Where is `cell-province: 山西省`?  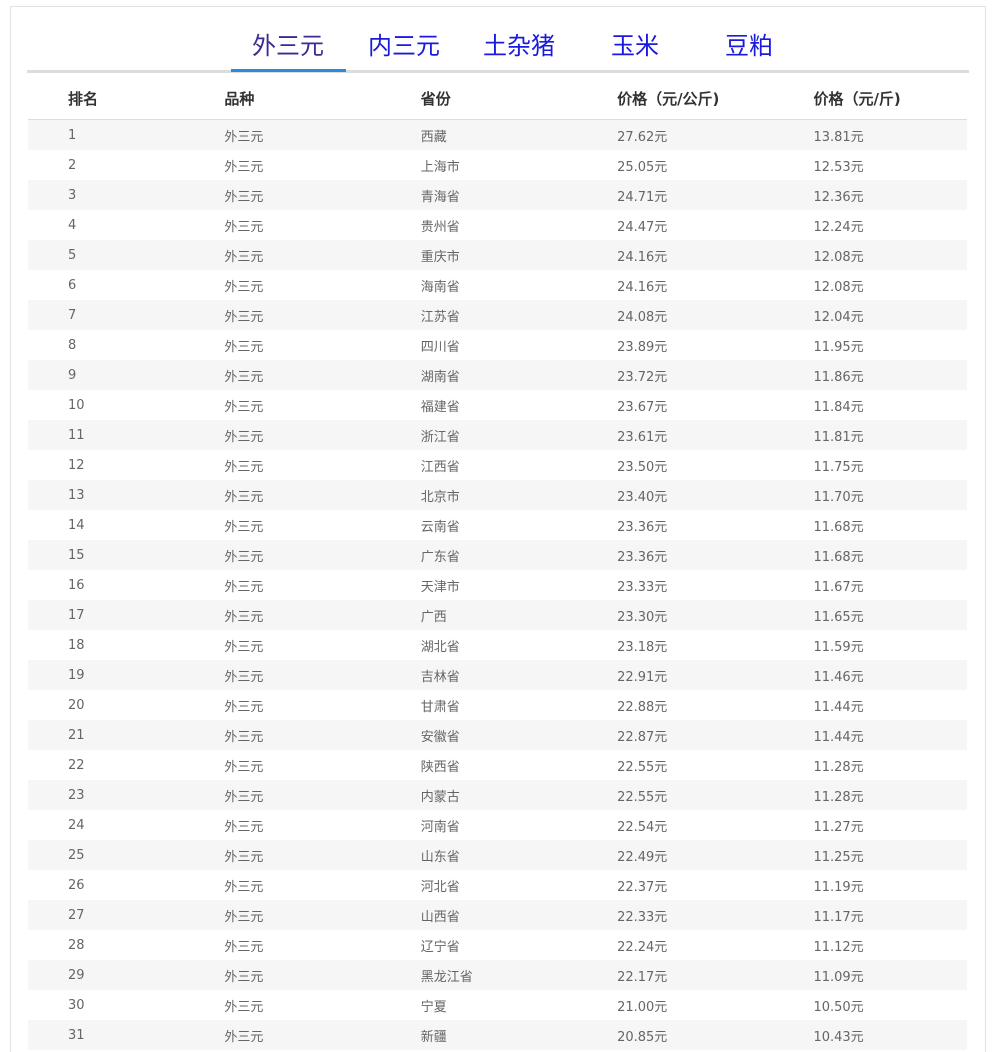 cell-province: 山西省 is located at coordinates (519, 915).